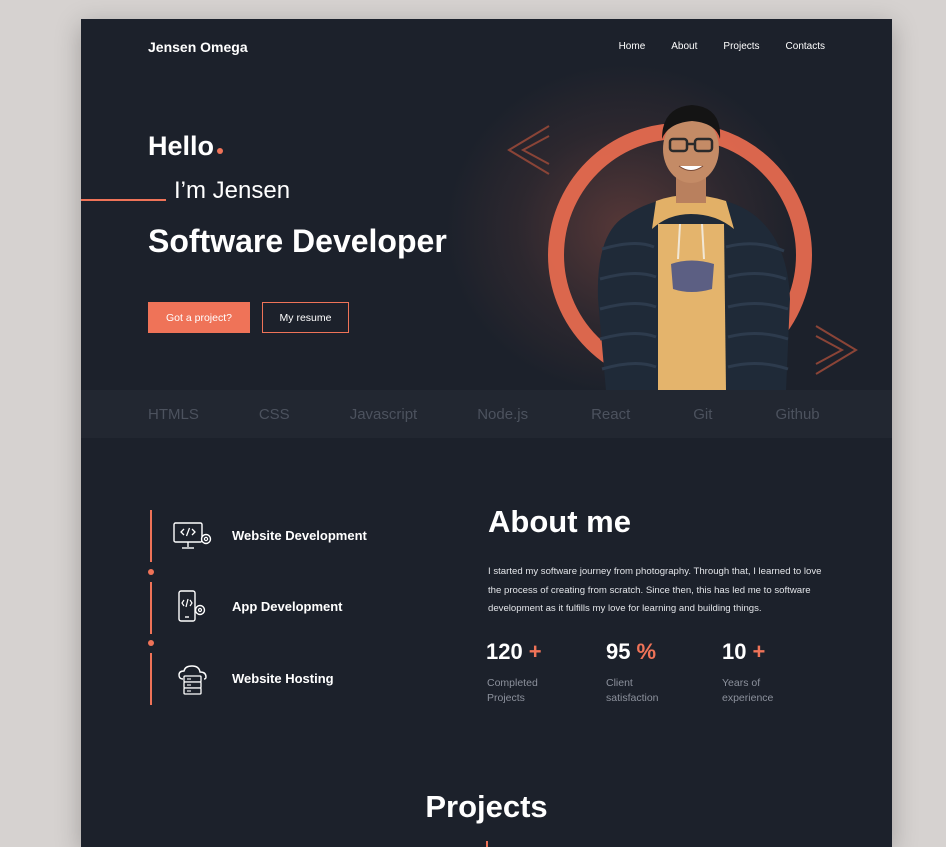 The width and height of the screenshot is (946, 847). Describe the element at coordinates (297, 241) in the screenshot. I see `hero-role: Software Developer` at that location.